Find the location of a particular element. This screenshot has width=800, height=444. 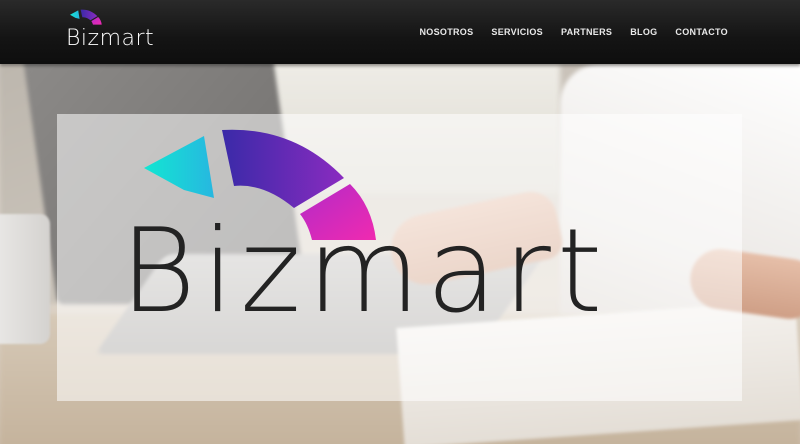

nav-item-partners: PARTNERS is located at coordinates (586, 32).